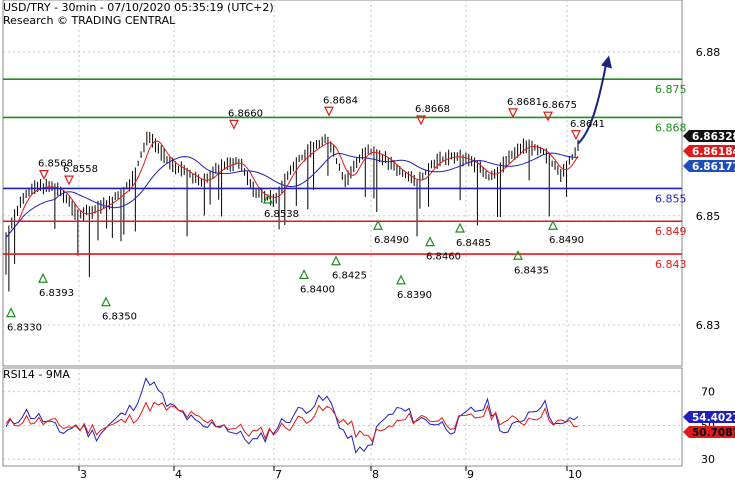 The width and height of the screenshot is (735, 480). Describe the element at coordinates (559, 105) in the screenshot. I see `high-label: 6.8675` at that location.